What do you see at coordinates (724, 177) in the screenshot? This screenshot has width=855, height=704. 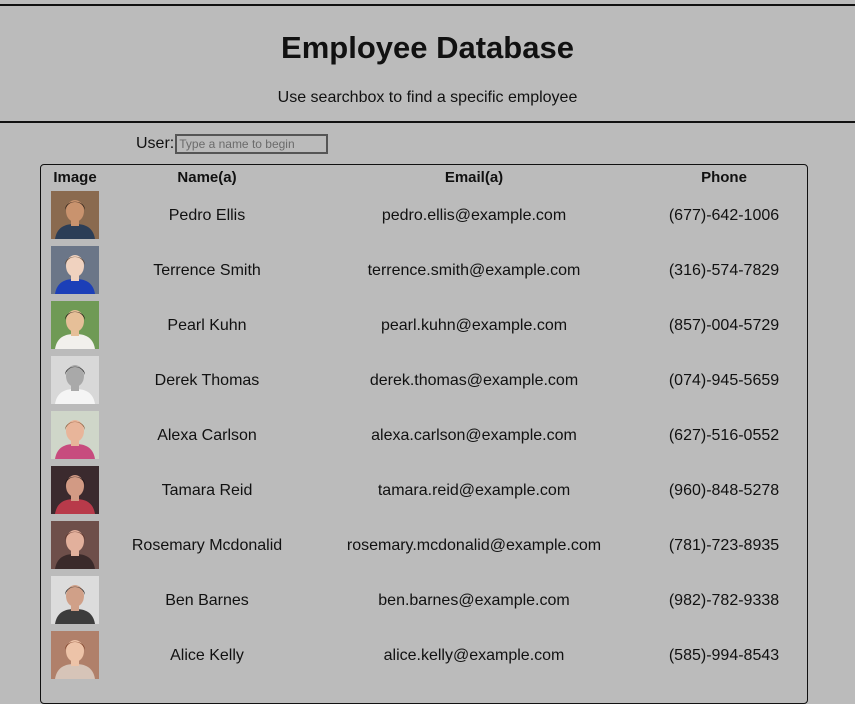 I see `column-header-phone: Phone` at bounding box center [724, 177].